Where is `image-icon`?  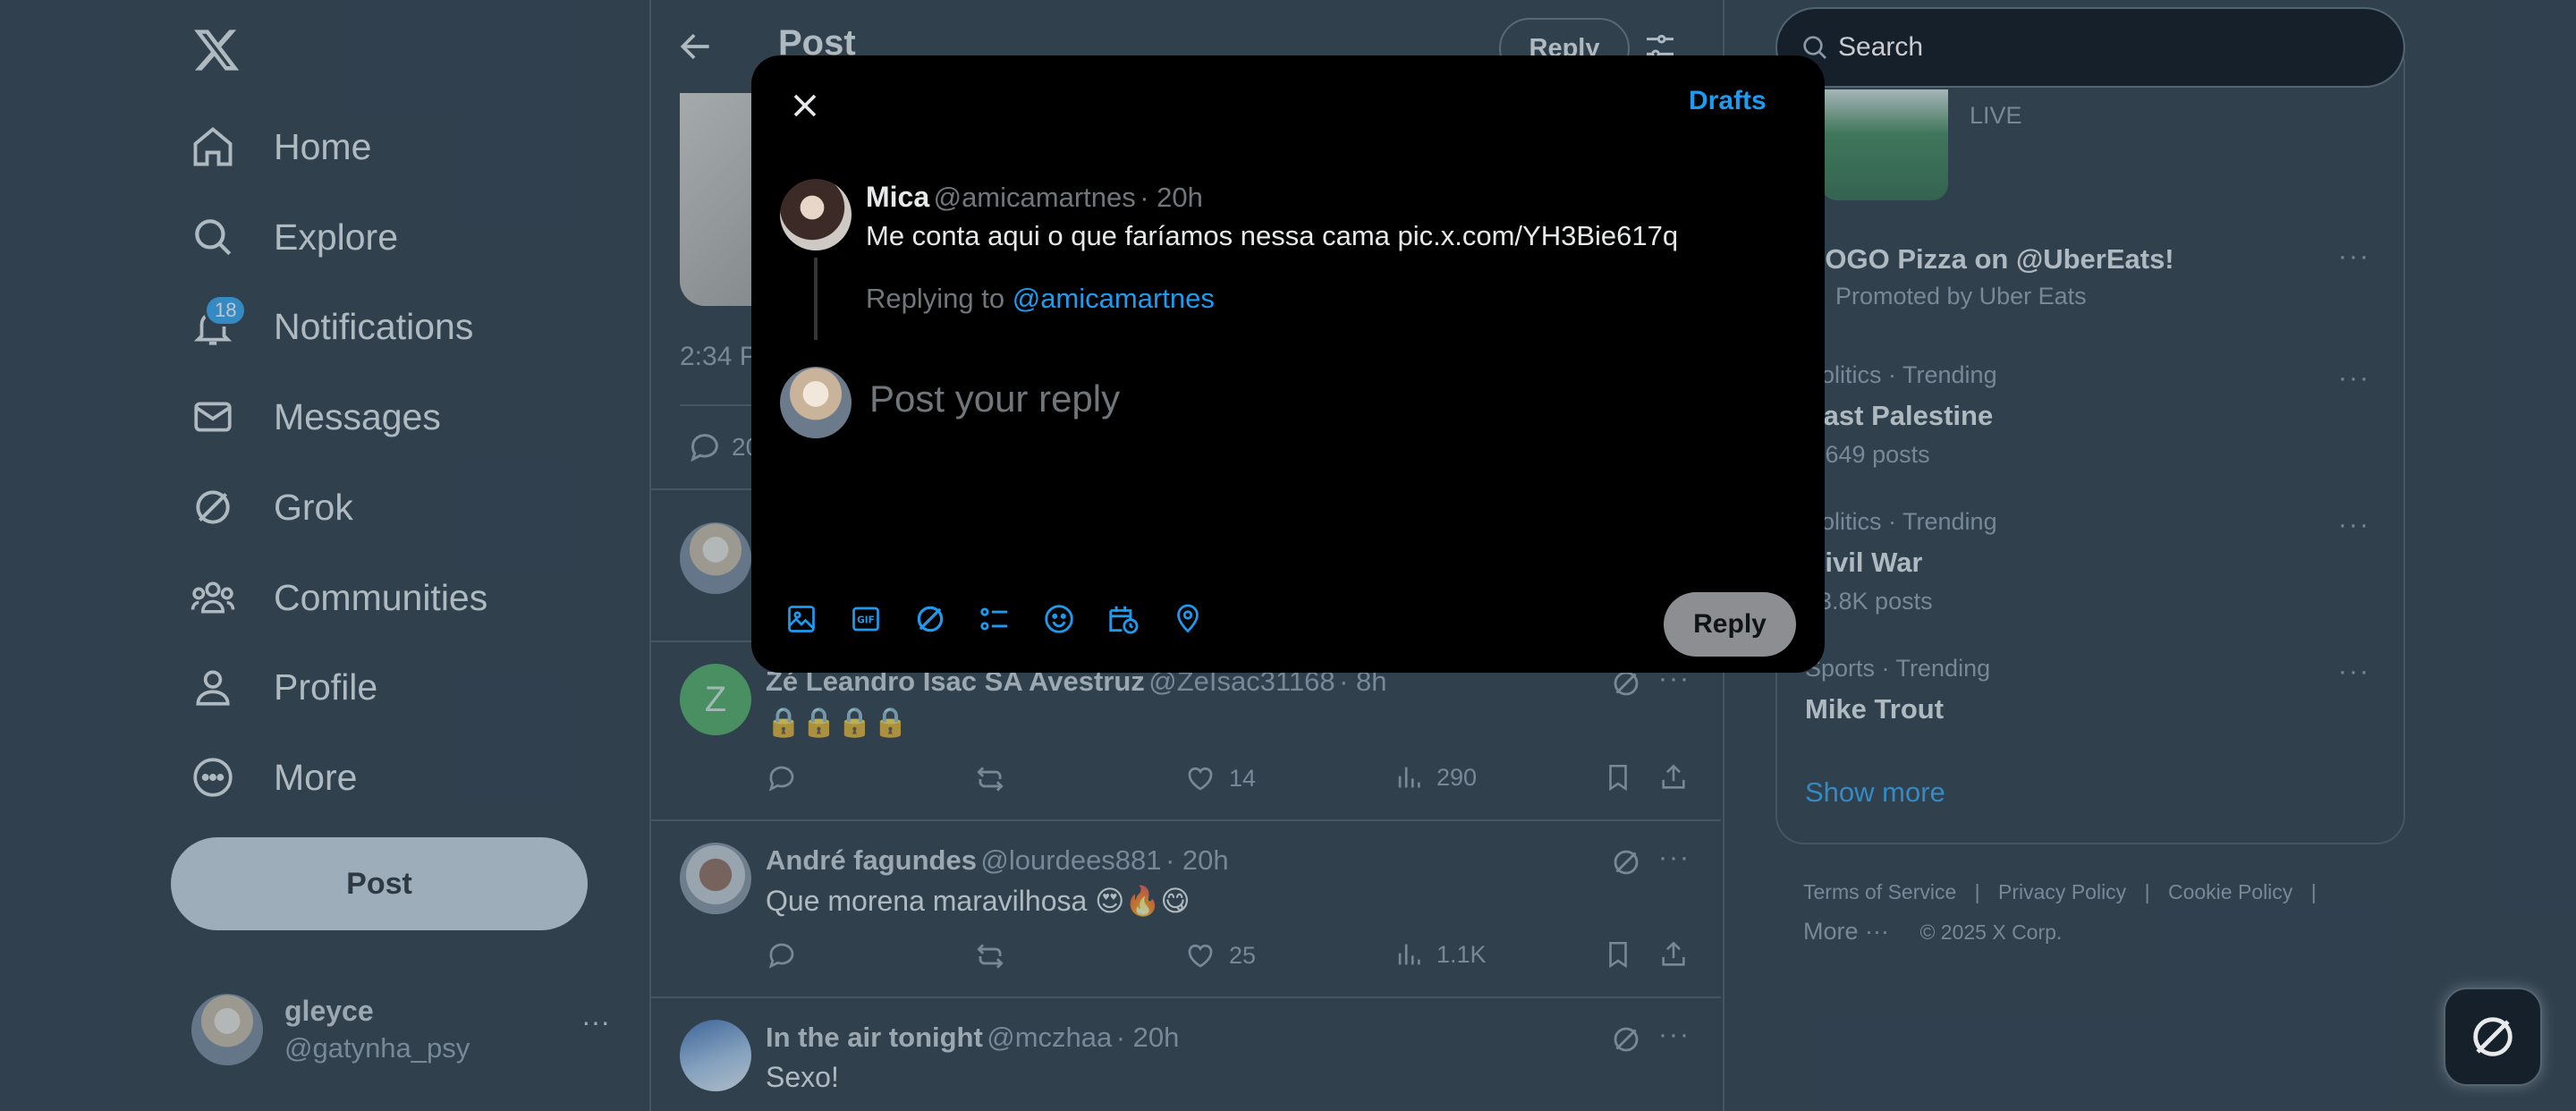
image-icon is located at coordinates (801, 619).